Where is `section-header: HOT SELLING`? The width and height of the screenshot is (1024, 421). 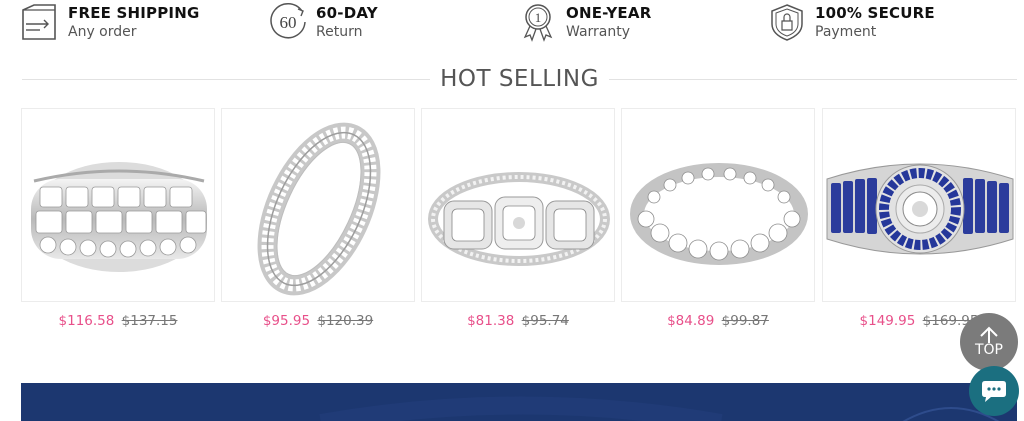
section-header: HOT SELLING is located at coordinates (519, 80).